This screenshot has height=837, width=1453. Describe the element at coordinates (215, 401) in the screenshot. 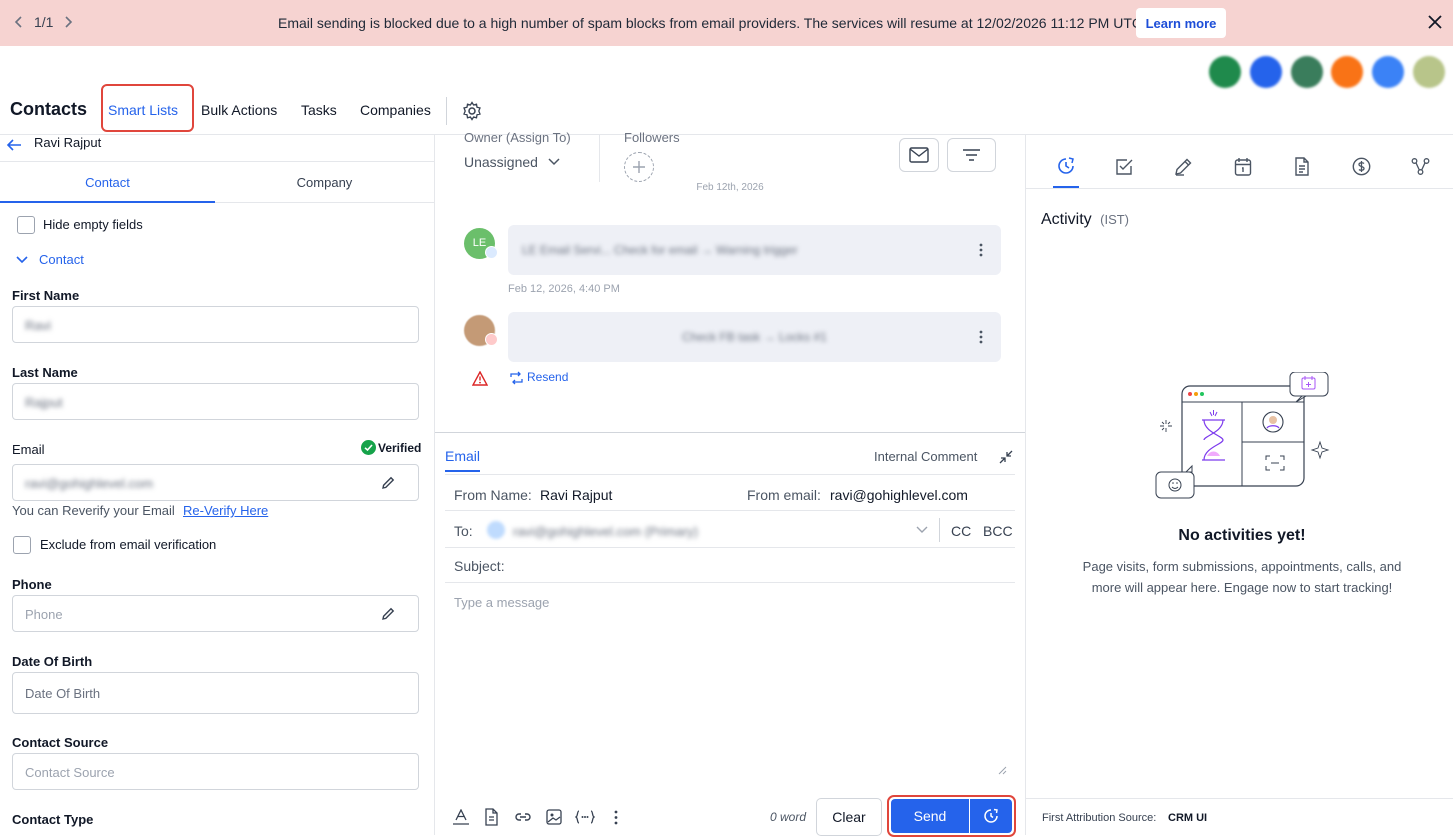

I see `last-name-field: Rajput` at that location.